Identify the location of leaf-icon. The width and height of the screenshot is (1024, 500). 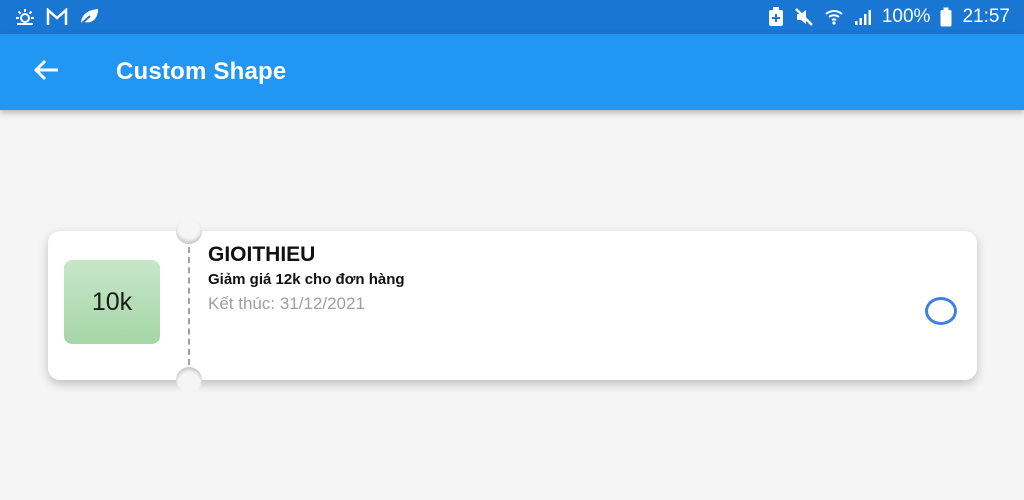
(89, 17).